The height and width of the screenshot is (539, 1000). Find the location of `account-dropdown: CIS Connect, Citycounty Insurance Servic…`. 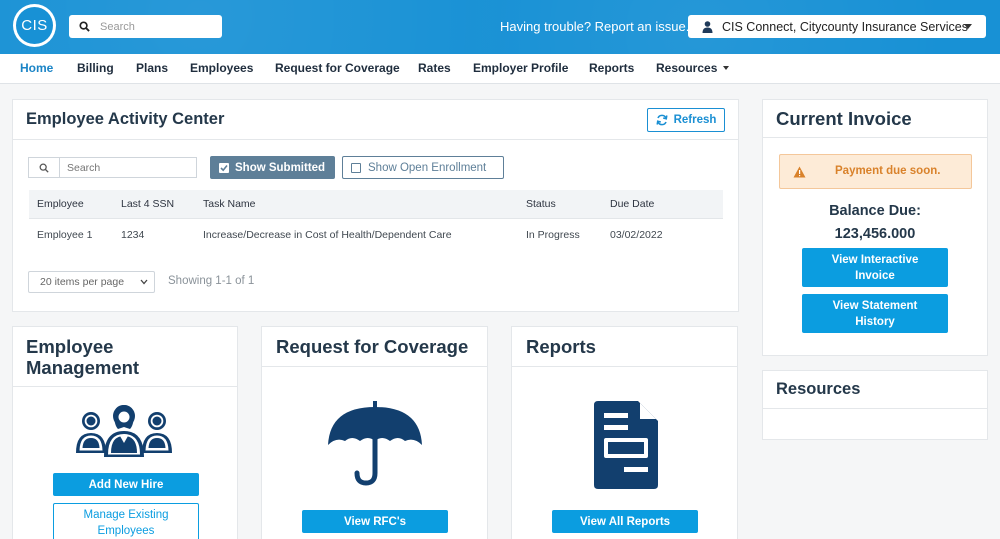

account-dropdown: CIS Connect, Citycounty Insurance Servic… is located at coordinates (837, 26).